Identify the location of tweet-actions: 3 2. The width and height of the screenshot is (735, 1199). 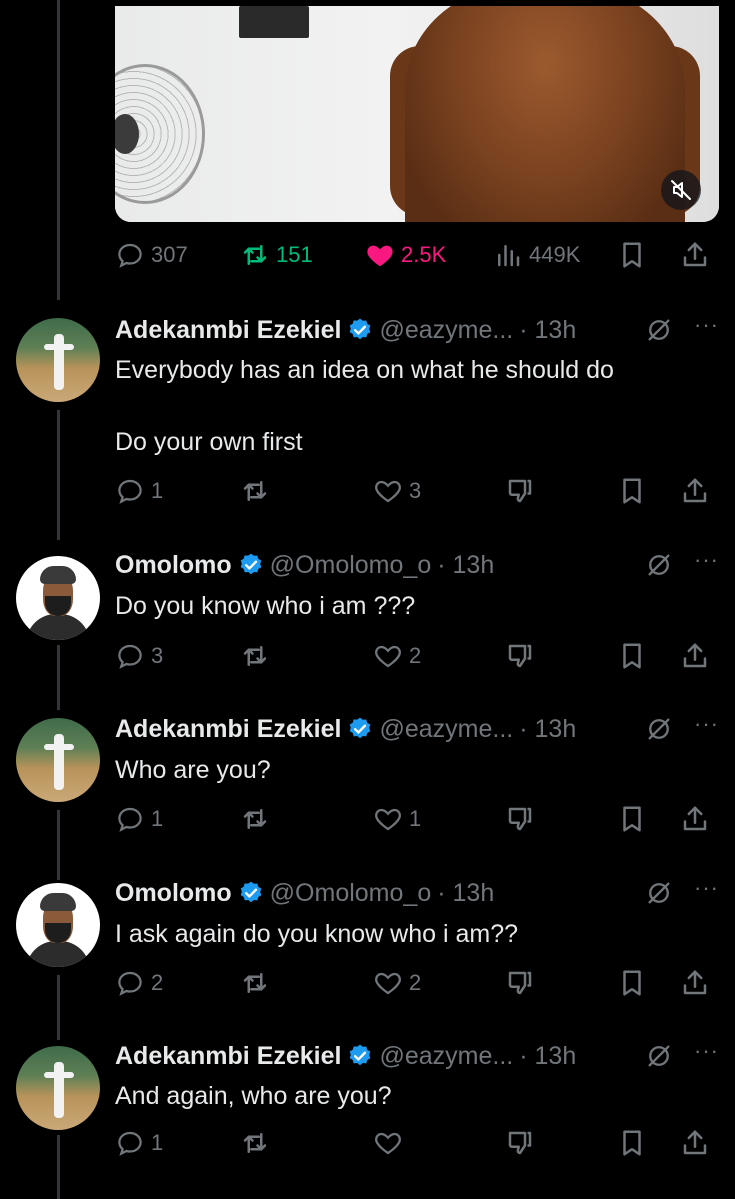
(416, 656).